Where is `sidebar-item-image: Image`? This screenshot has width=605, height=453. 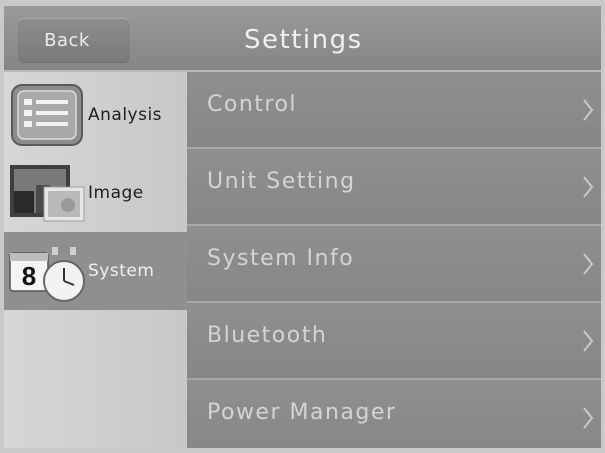
sidebar-item-image: Image is located at coordinates (95, 193).